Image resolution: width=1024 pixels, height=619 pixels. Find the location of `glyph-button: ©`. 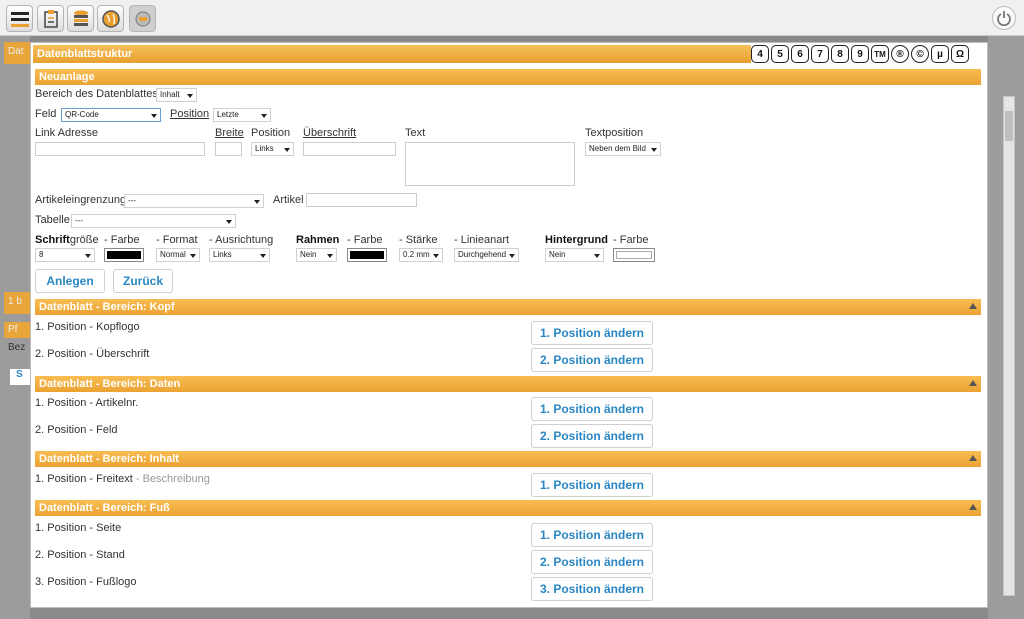

glyph-button: © is located at coordinates (920, 54).